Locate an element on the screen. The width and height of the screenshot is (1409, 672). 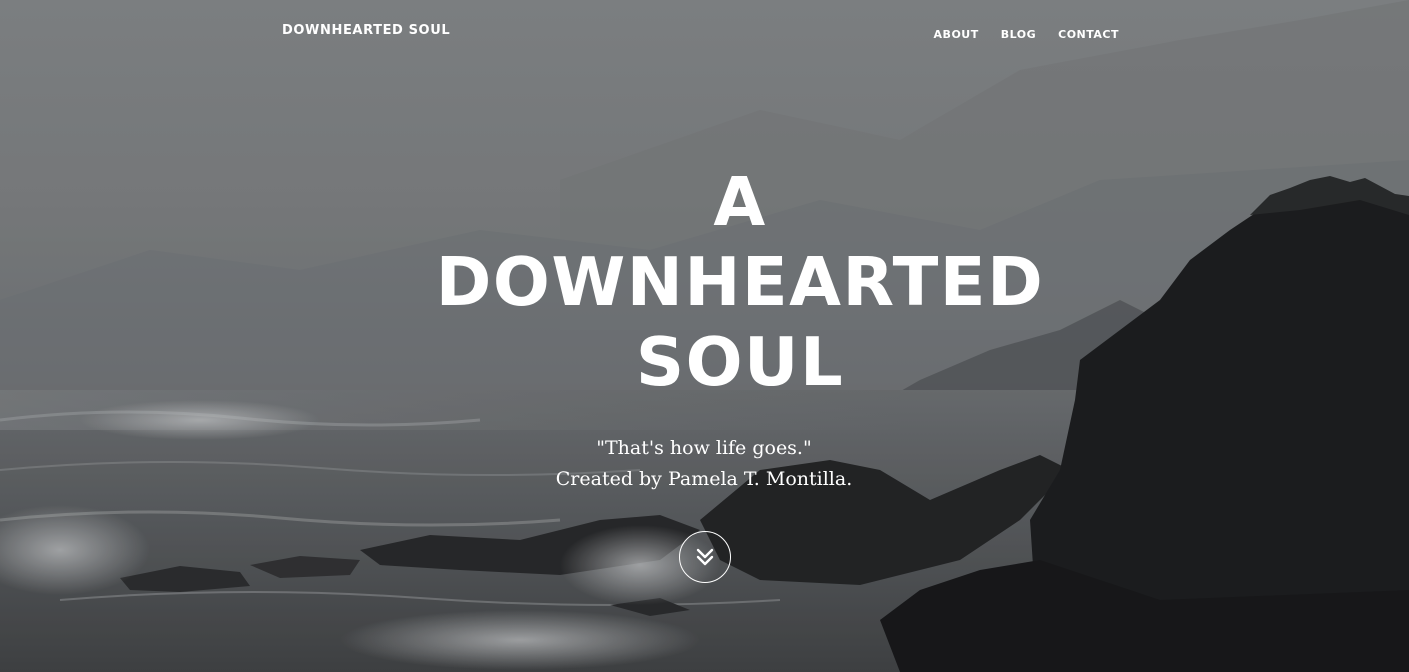
hero-quote: "That's how life goes." is located at coordinates (704, 448).